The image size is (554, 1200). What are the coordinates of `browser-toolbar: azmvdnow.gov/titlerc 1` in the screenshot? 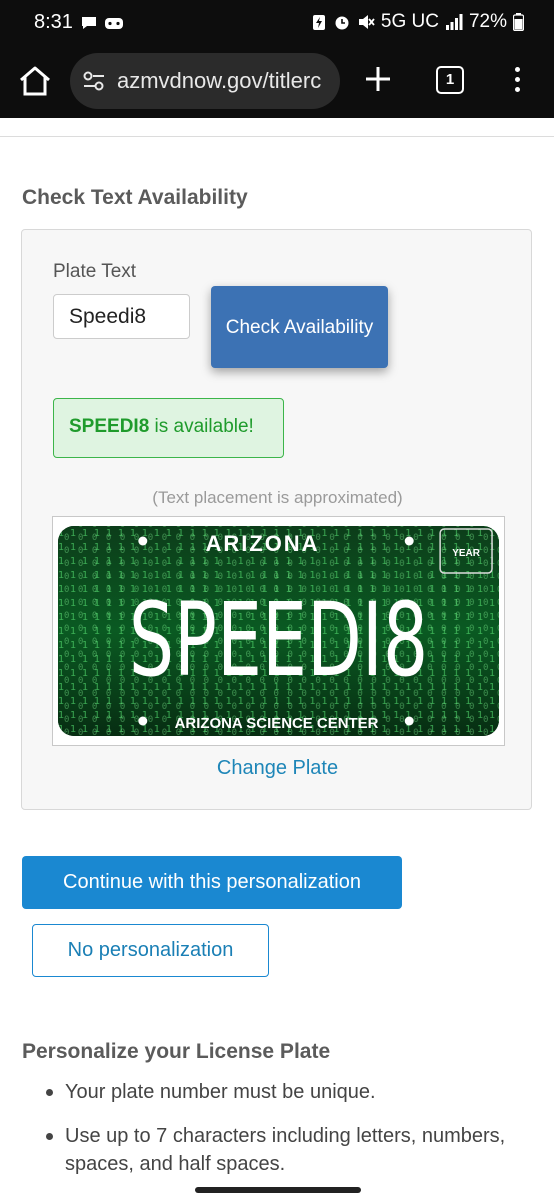 It's located at (277, 83).